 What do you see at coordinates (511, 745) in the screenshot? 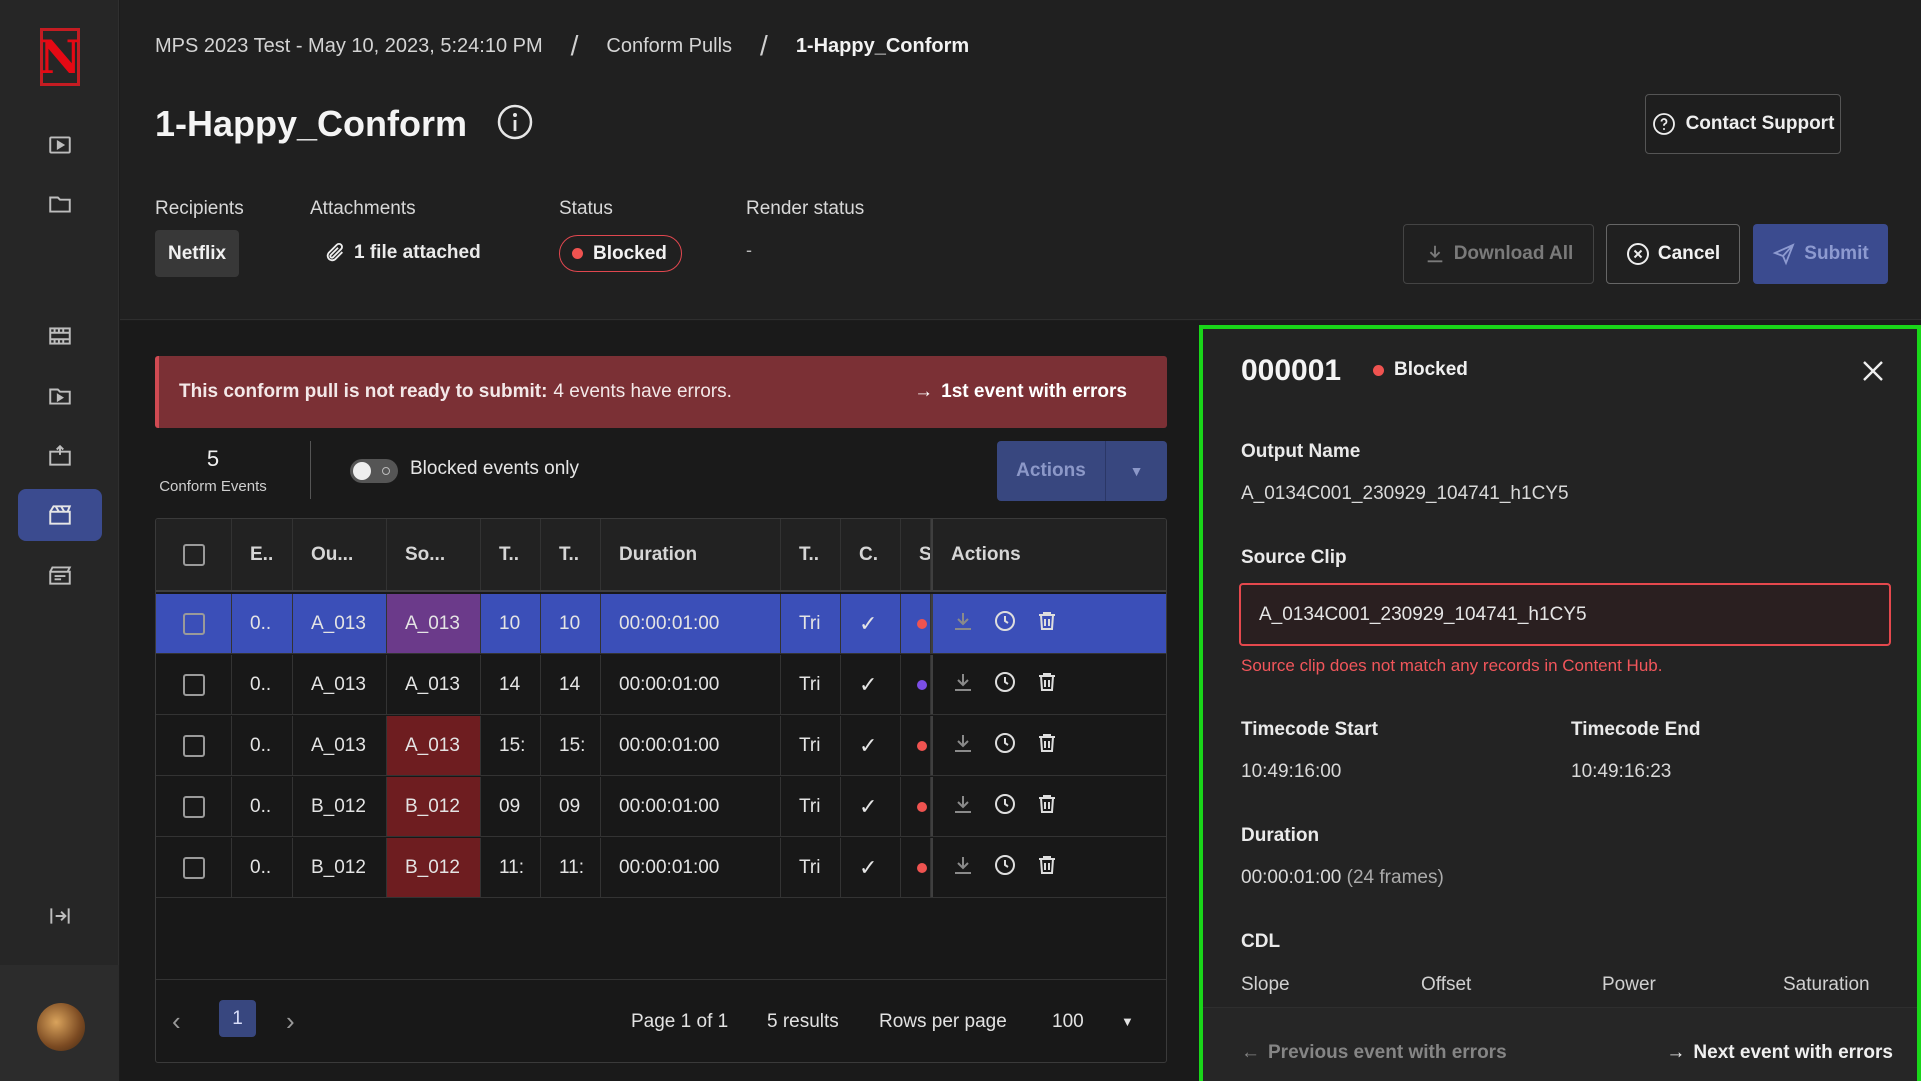
I see `row-tc-start: 15:` at bounding box center [511, 745].